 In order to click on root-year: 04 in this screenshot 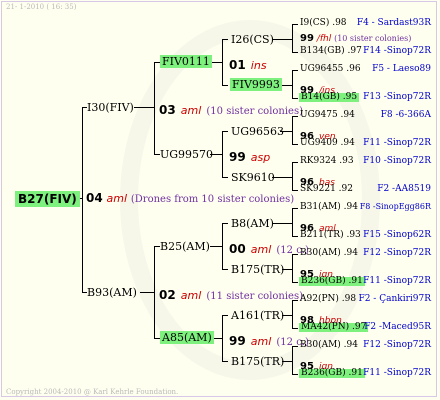, I will do `click(94, 198)`.